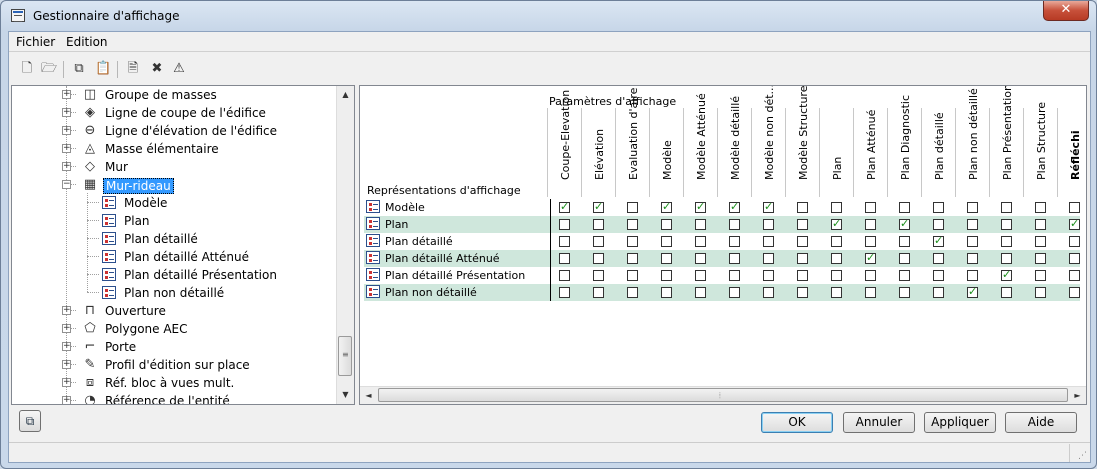  What do you see at coordinates (174, 203) in the screenshot?
I see `tree-item: Modèle` at bounding box center [174, 203].